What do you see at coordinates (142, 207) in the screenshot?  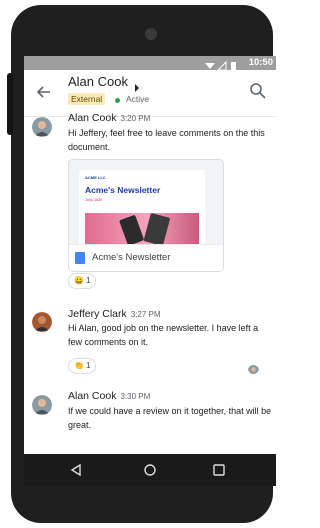 I see `newsletter-thumbnail: ACME LLC Acme's Newsletter Jul 6, 2020` at bounding box center [142, 207].